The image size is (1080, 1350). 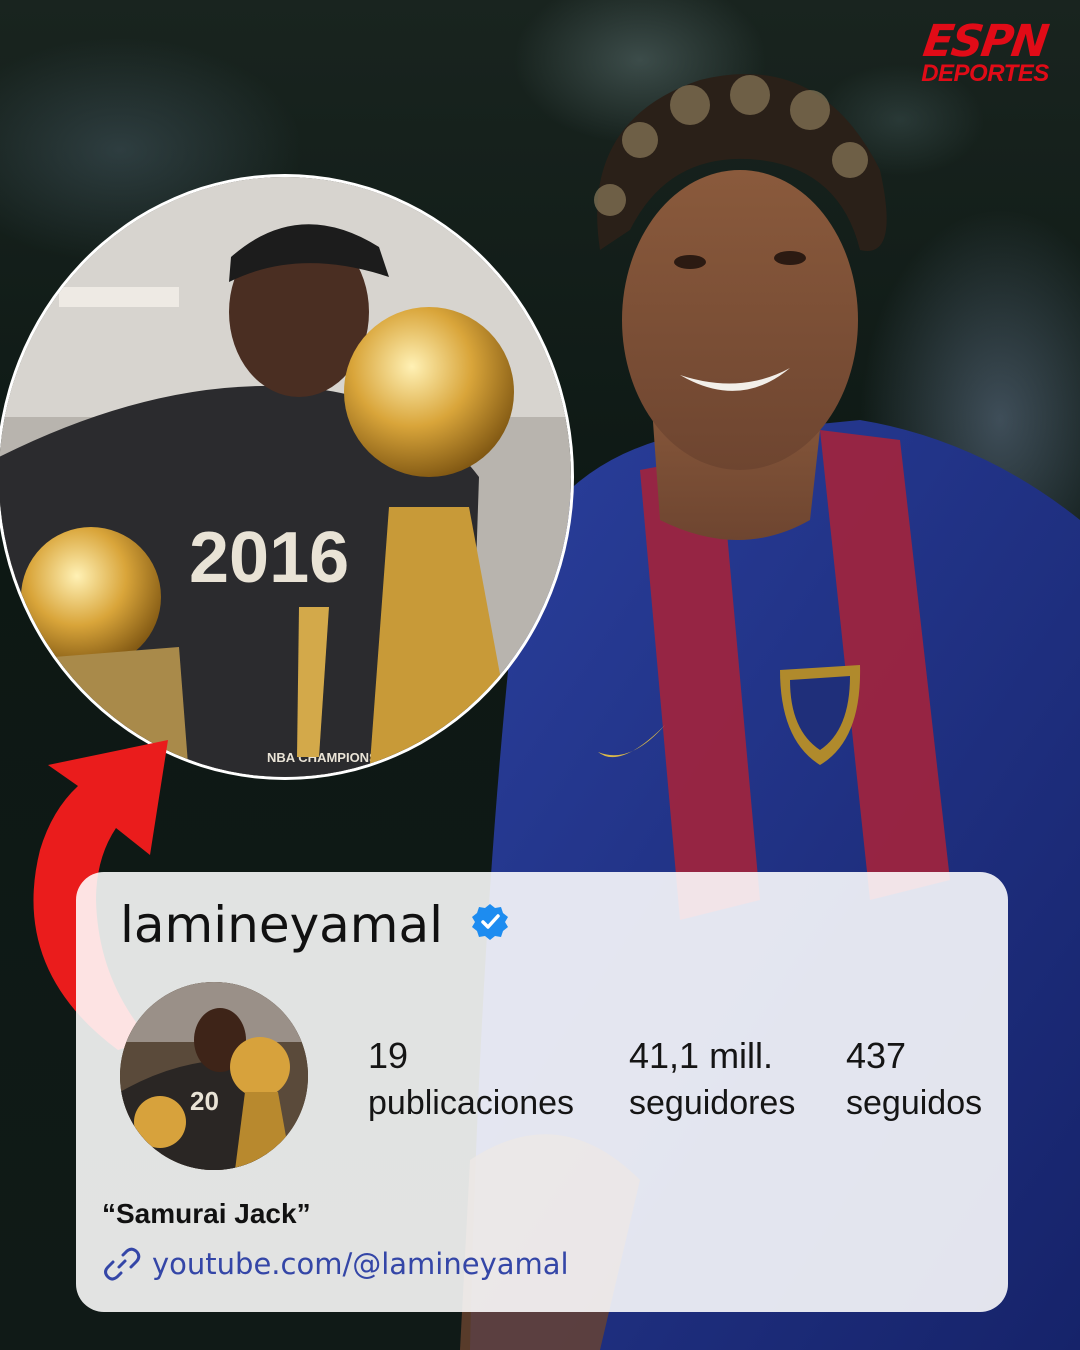 I want to click on svg-text: 20, so click(x=204, y=1101).